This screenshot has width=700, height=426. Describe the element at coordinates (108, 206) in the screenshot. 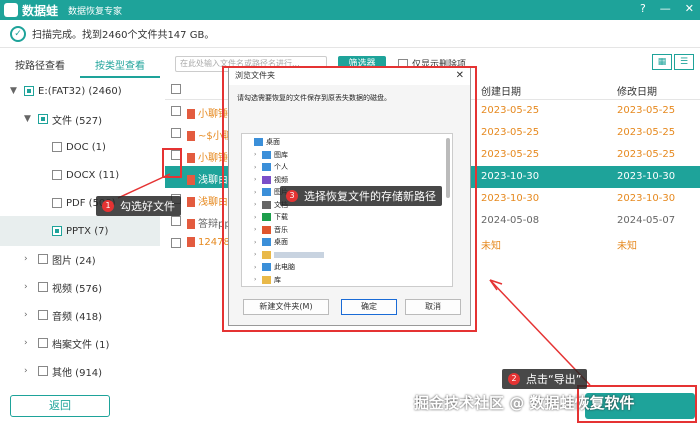

I see `step-1-badge: 1` at that location.